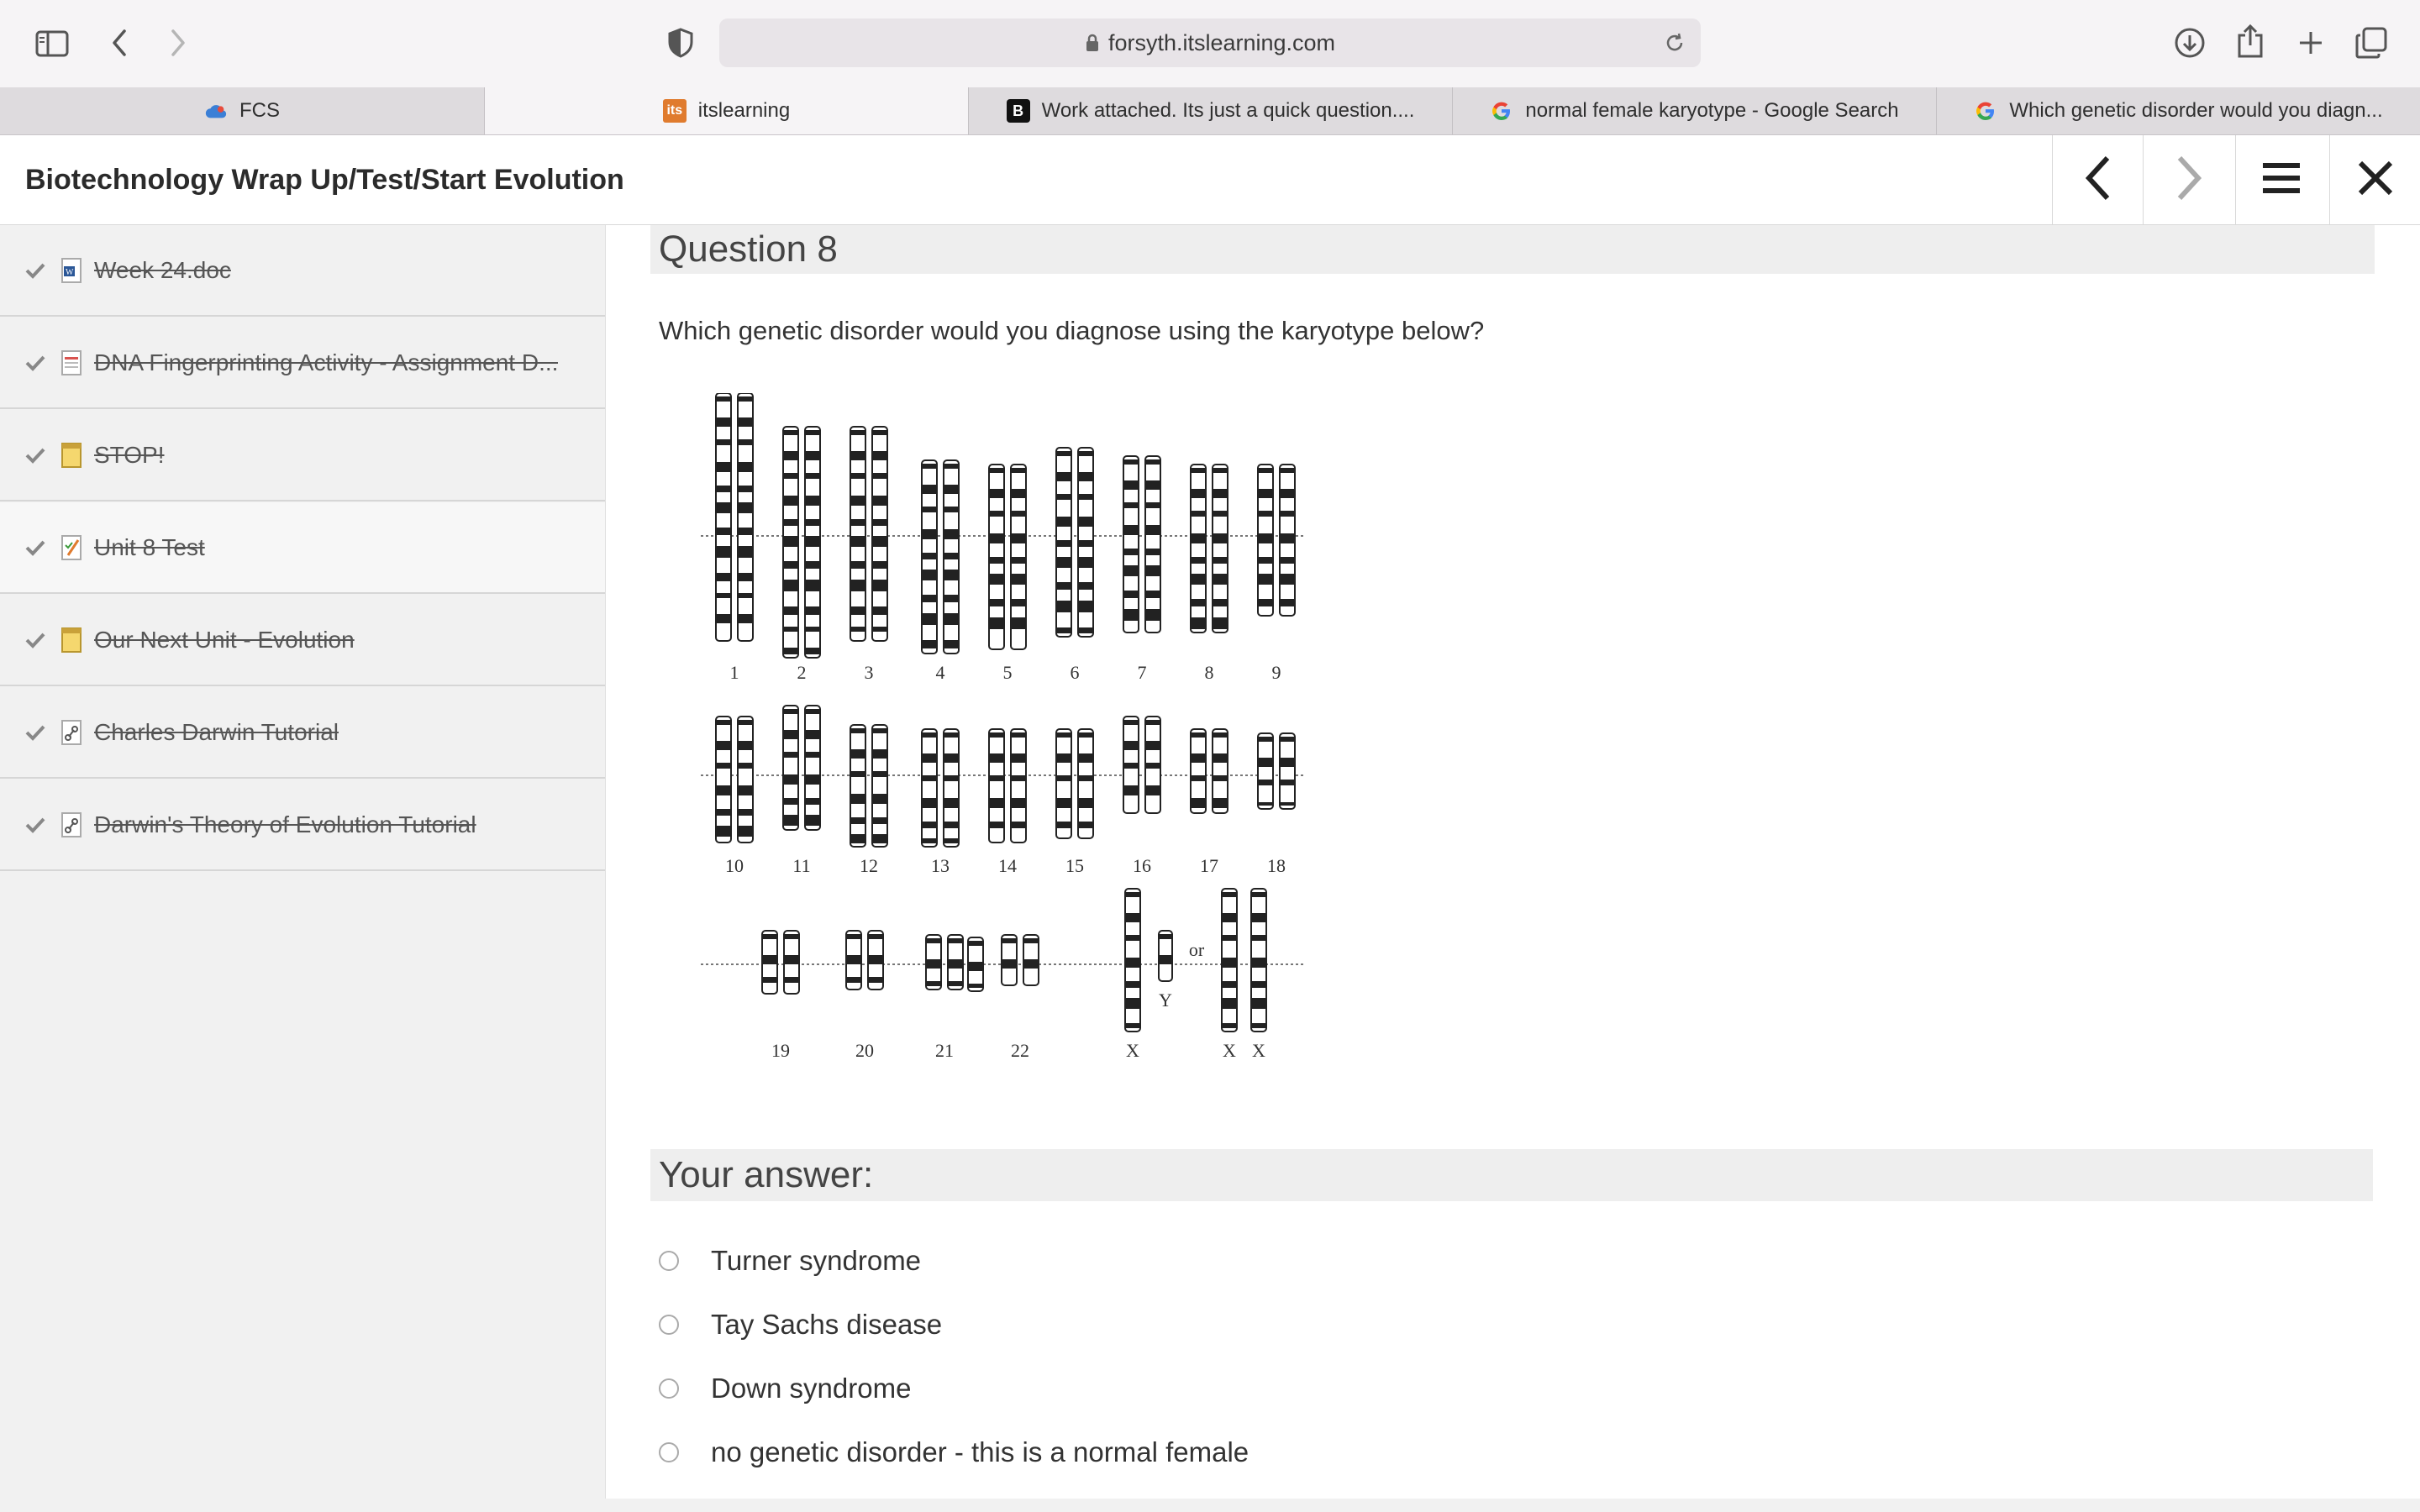 This screenshot has height=1512, width=2420. I want to click on sidebar-item-next-unit-evolution: Our Next Unit - Evolution, so click(302, 640).